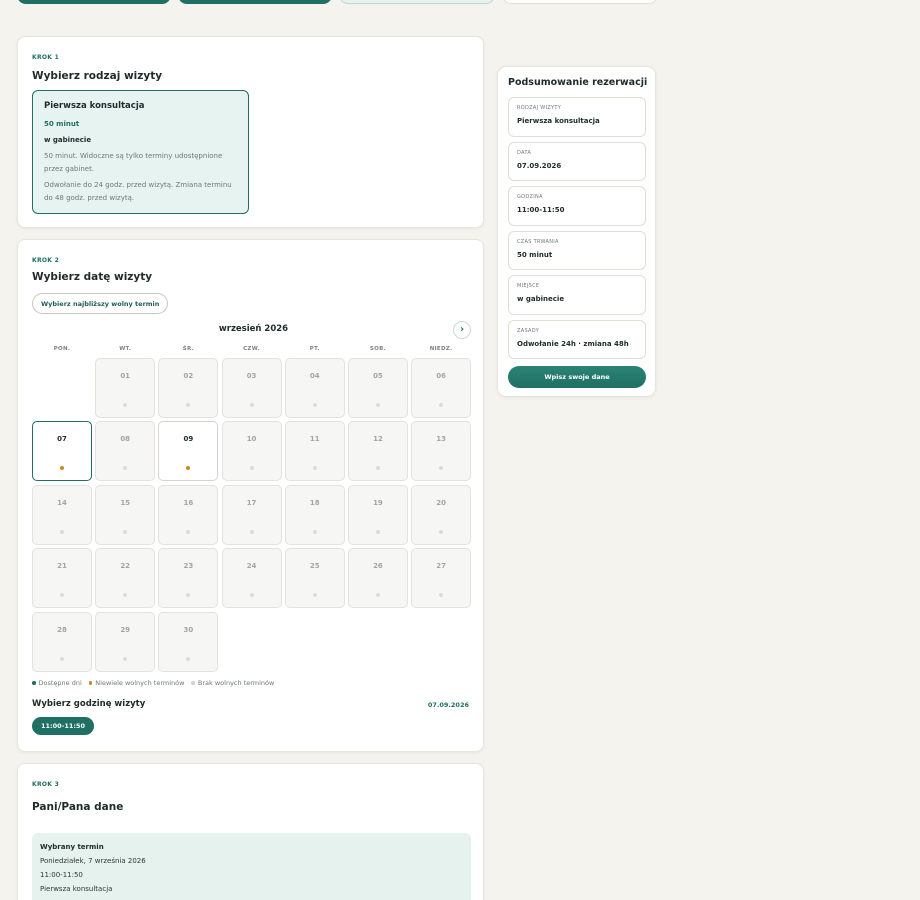 The image size is (920, 900). I want to click on calendar-day-17: 17, so click(251, 514).